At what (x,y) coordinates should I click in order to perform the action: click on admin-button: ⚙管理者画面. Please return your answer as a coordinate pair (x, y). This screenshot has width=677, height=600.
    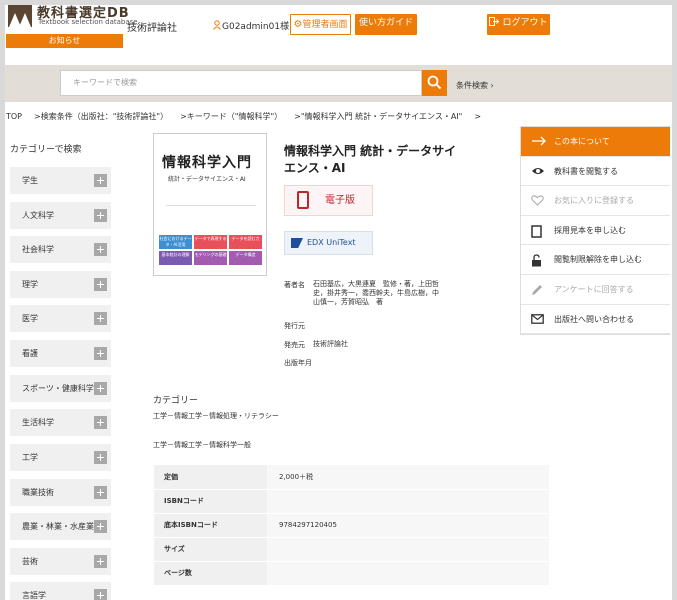
    Looking at the image, I should click on (320, 24).